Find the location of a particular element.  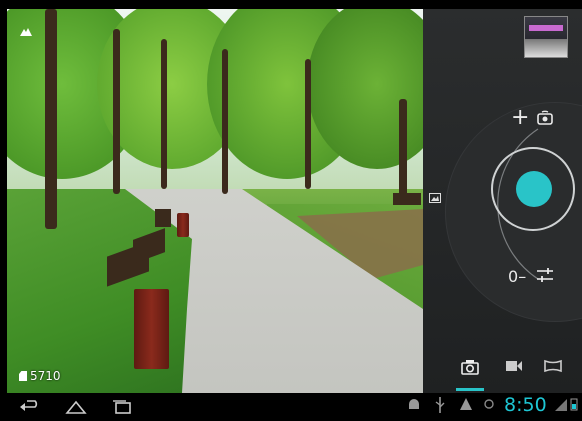

android-debug-icon is located at coordinates (414, 406).